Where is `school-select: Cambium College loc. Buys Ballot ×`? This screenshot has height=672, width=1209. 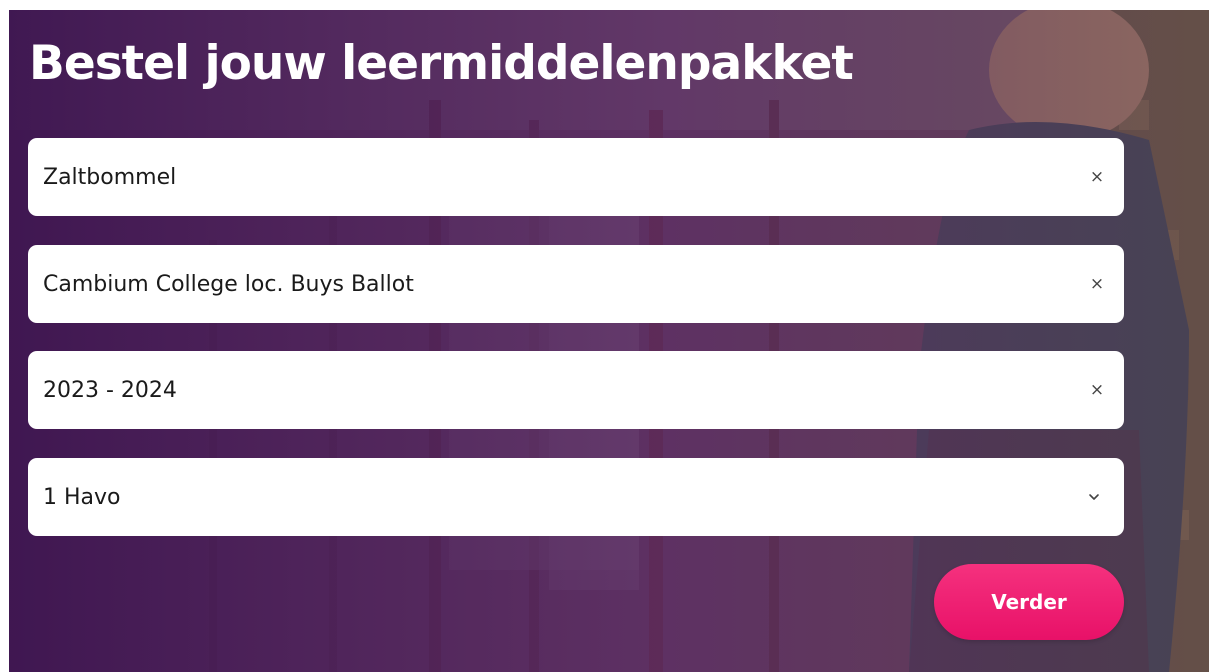
school-select: Cambium College loc. Buys Ballot × is located at coordinates (576, 284).